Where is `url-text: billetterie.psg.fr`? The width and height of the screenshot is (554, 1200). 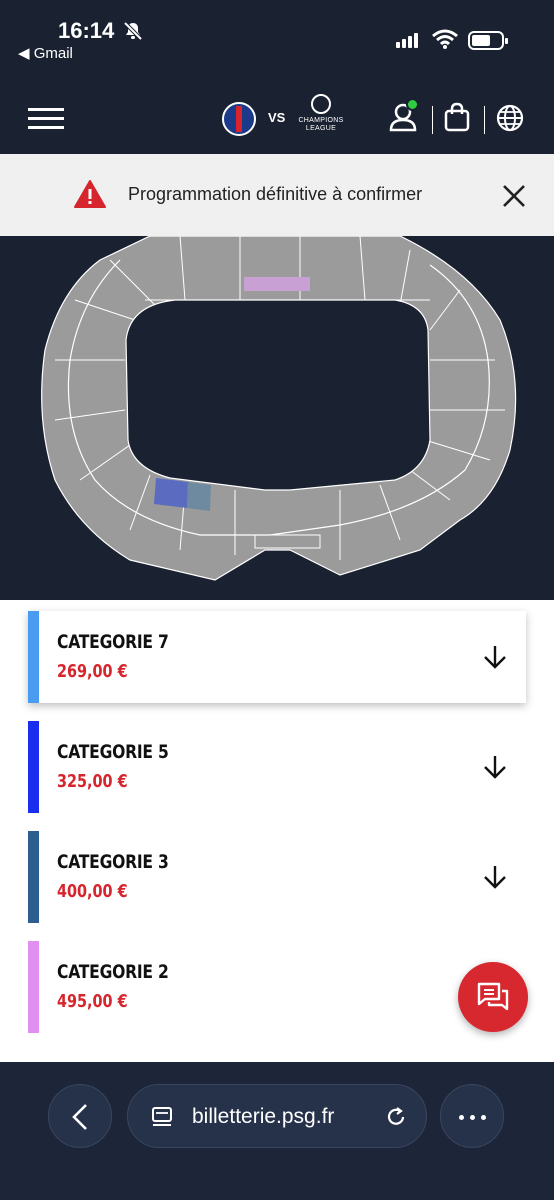 url-text: billetterie.psg.fr is located at coordinates (263, 1116).